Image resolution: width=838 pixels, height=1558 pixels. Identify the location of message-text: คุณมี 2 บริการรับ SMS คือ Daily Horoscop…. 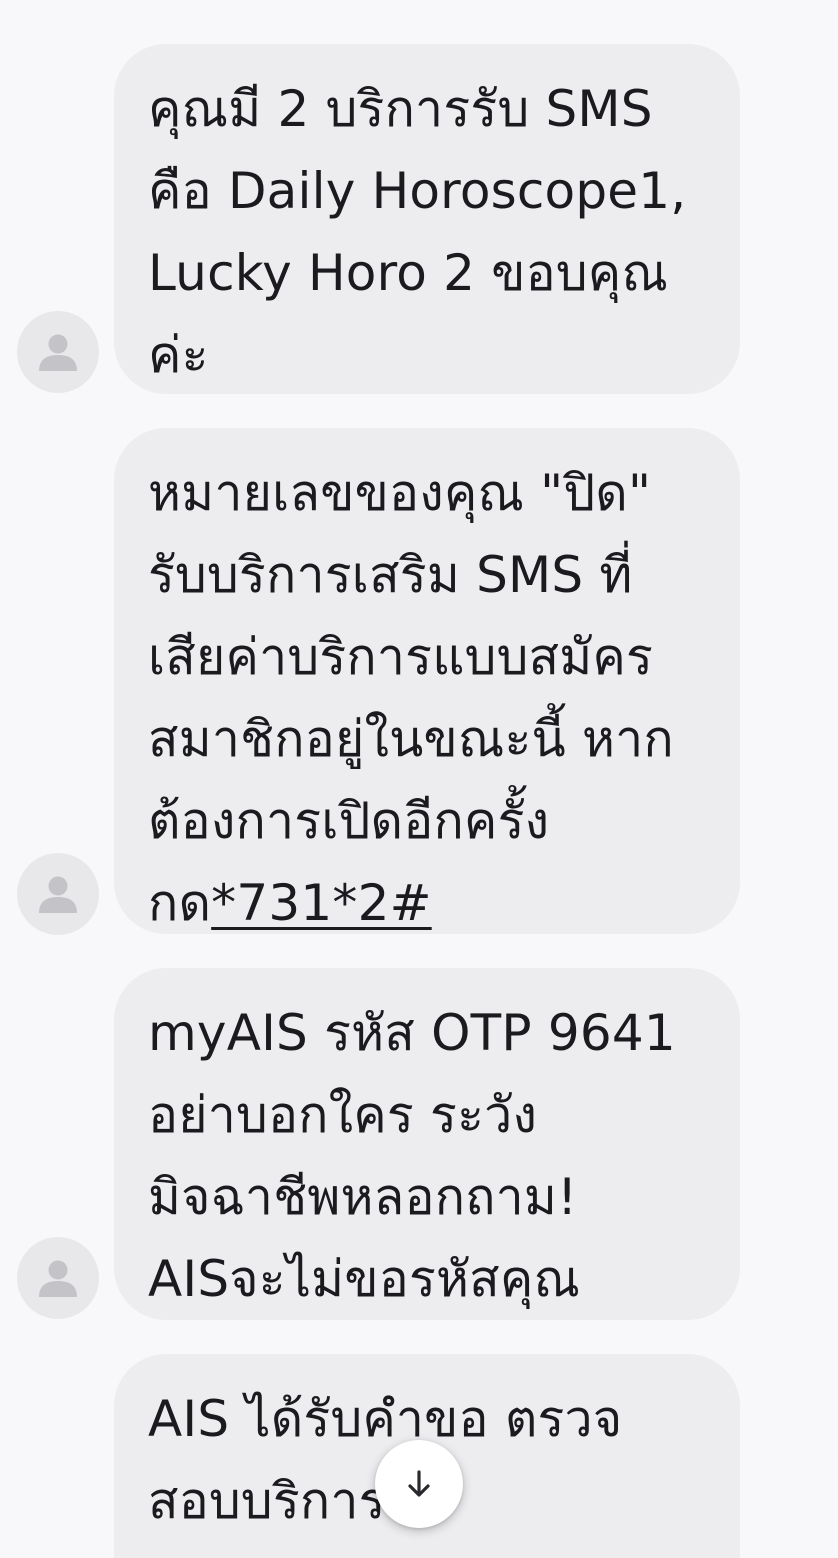
(425, 232).